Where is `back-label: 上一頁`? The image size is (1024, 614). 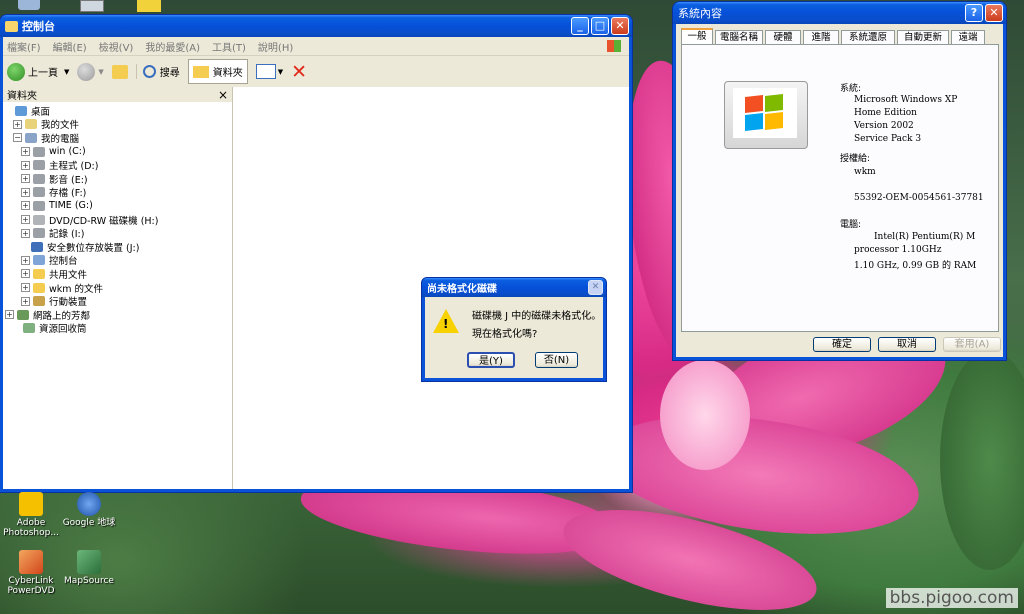 back-label: 上一頁 is located at coordinates (43, 73).